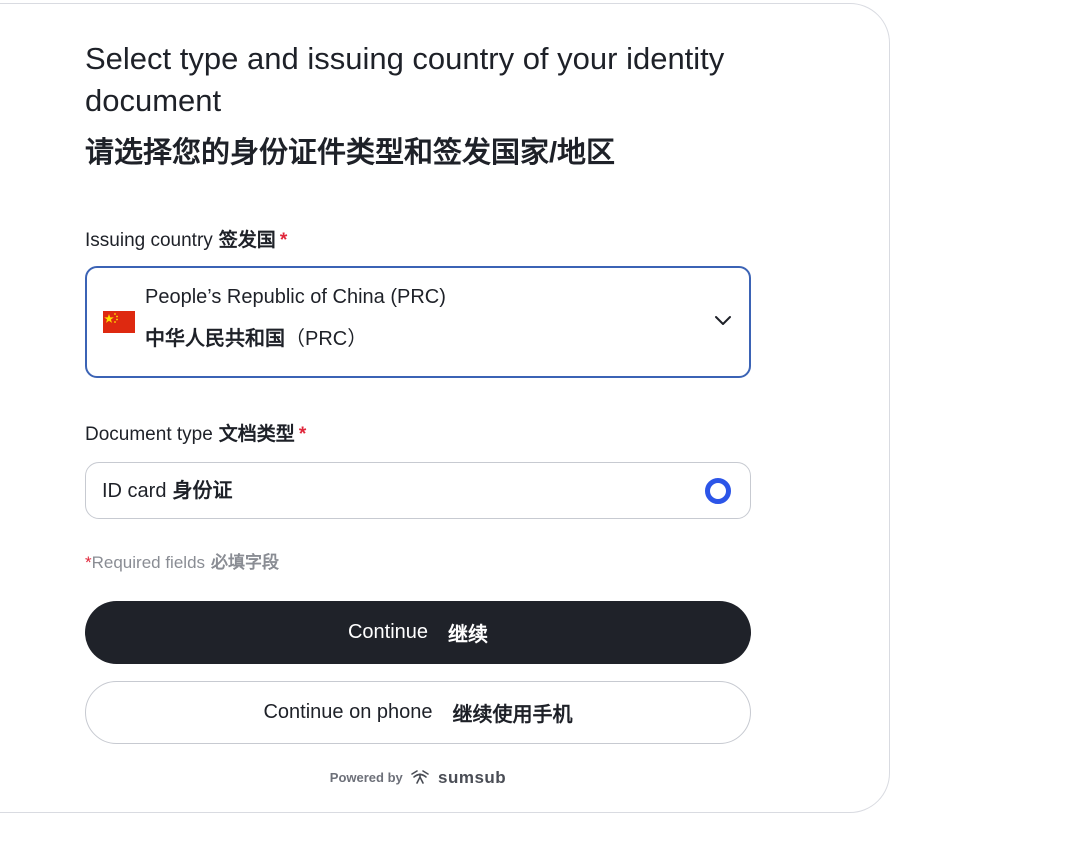 This screenshot has width=1080, height=860. I want to click on required-fields-note: *Required fields 必填字段, so click(182, 563).